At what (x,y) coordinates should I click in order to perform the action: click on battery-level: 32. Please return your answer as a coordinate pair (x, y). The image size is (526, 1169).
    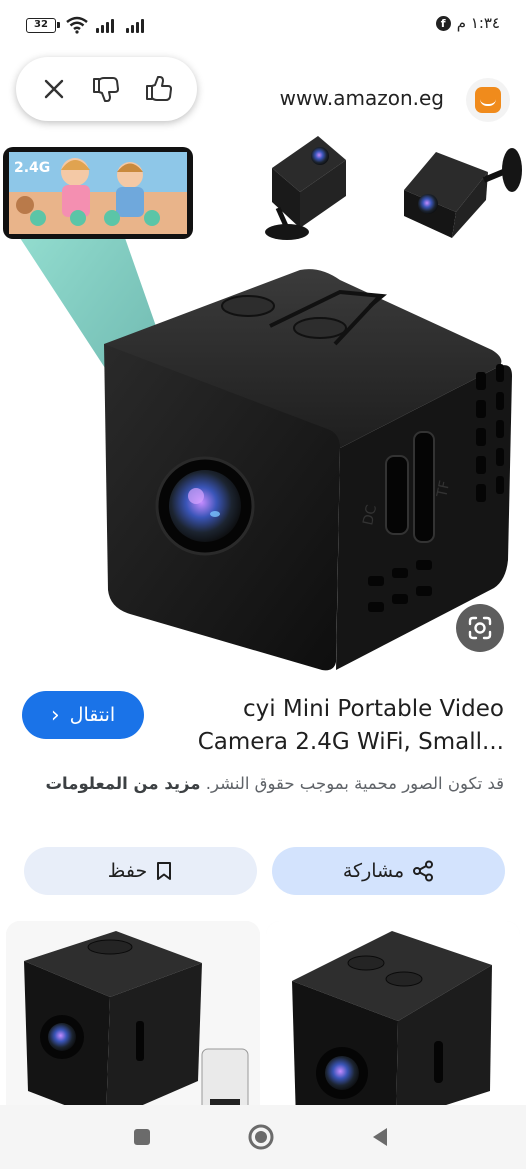
    Looking at the image, I should click on (41, 24).